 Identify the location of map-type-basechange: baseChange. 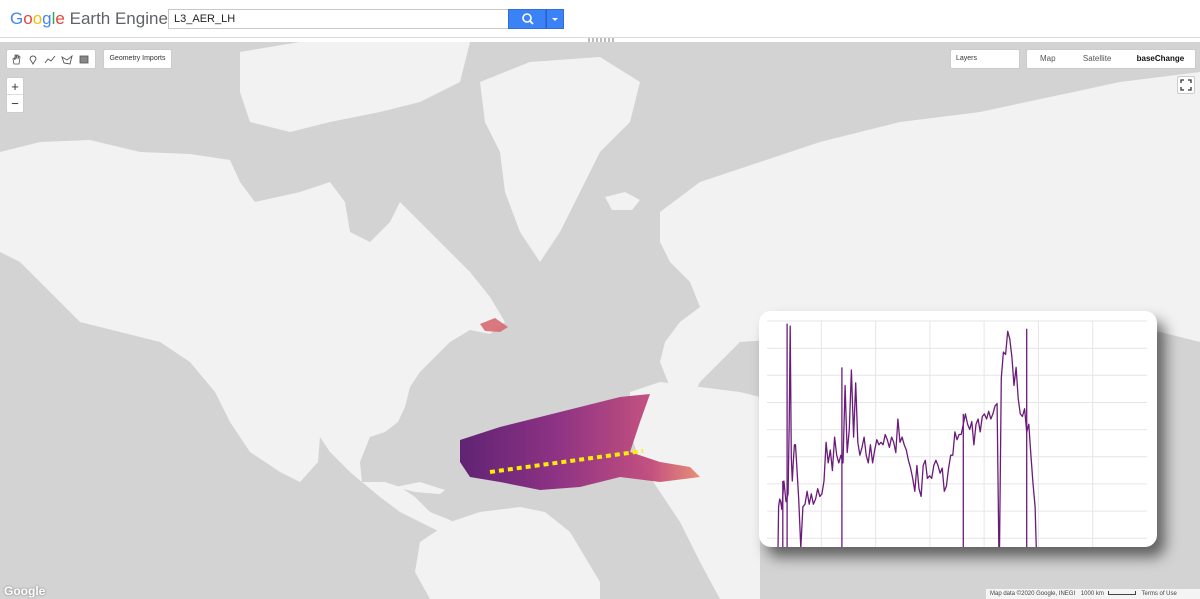
(1160, 59).